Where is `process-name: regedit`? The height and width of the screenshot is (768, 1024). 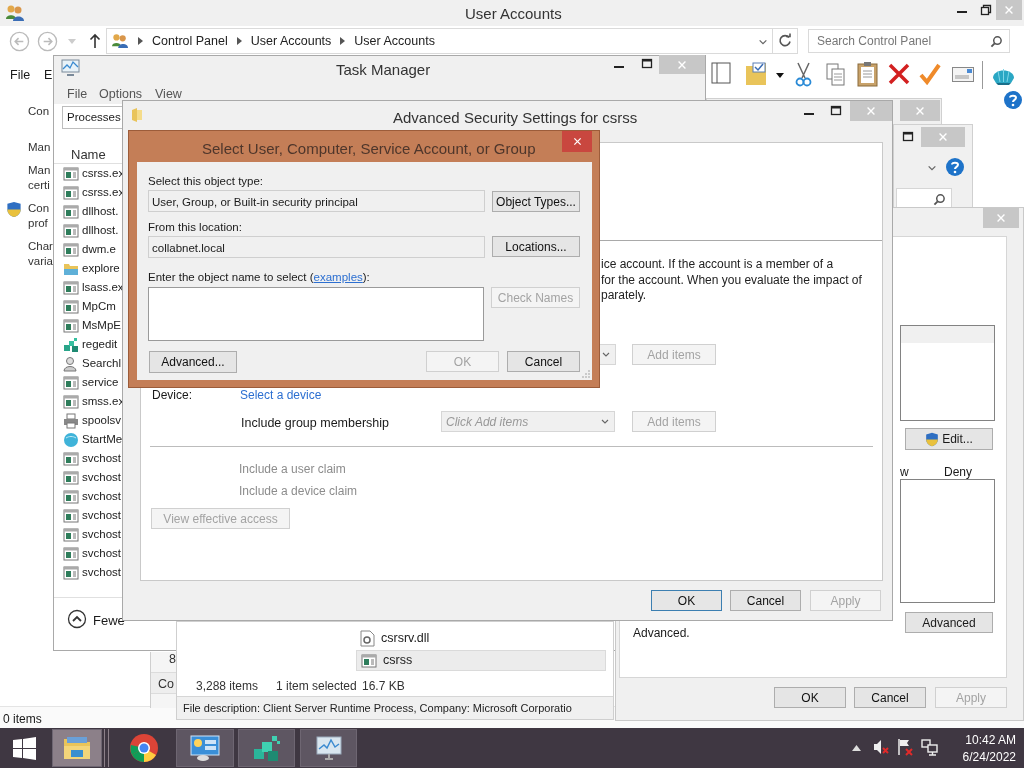 process-name: regedit is located at coordinates (100, 345).